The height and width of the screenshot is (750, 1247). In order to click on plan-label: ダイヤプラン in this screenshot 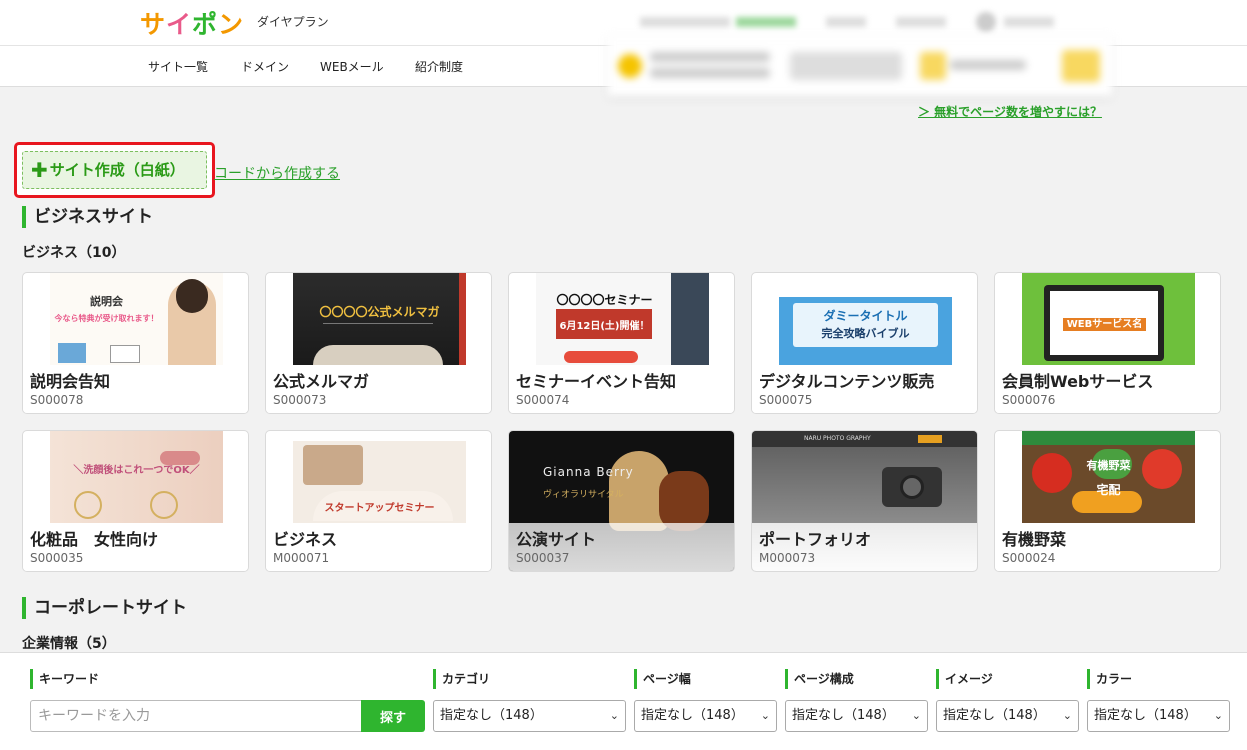, I will do `click(293, 22)`.